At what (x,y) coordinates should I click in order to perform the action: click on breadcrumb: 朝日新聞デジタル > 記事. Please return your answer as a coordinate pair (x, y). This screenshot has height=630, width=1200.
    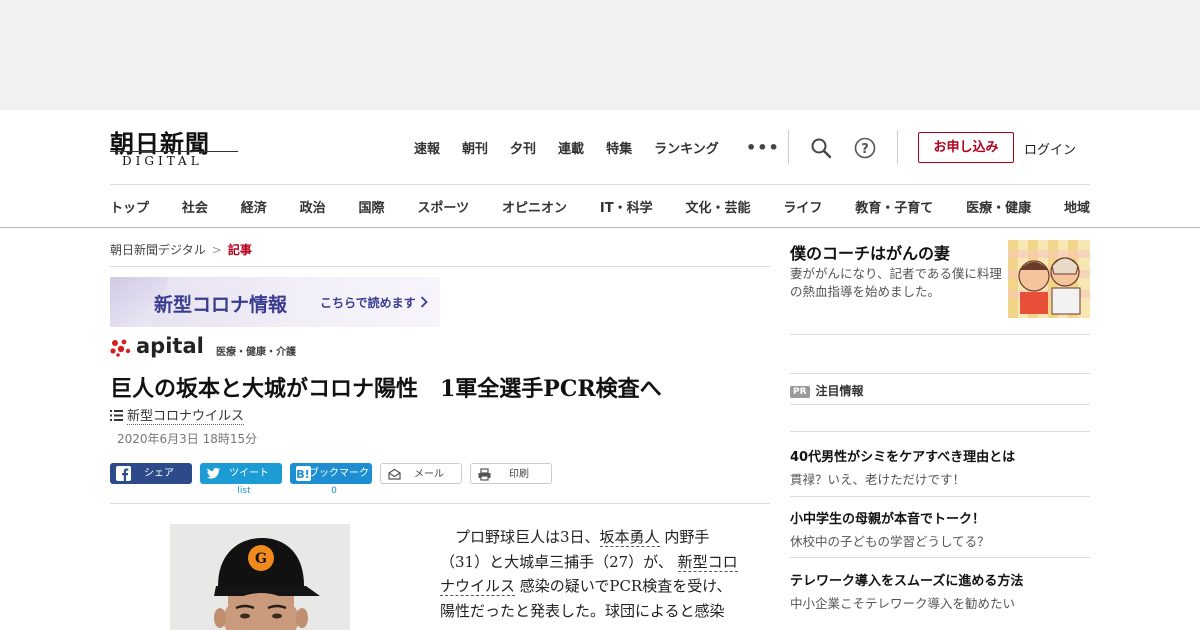
    Looking at the image, I should click on (181, 249).